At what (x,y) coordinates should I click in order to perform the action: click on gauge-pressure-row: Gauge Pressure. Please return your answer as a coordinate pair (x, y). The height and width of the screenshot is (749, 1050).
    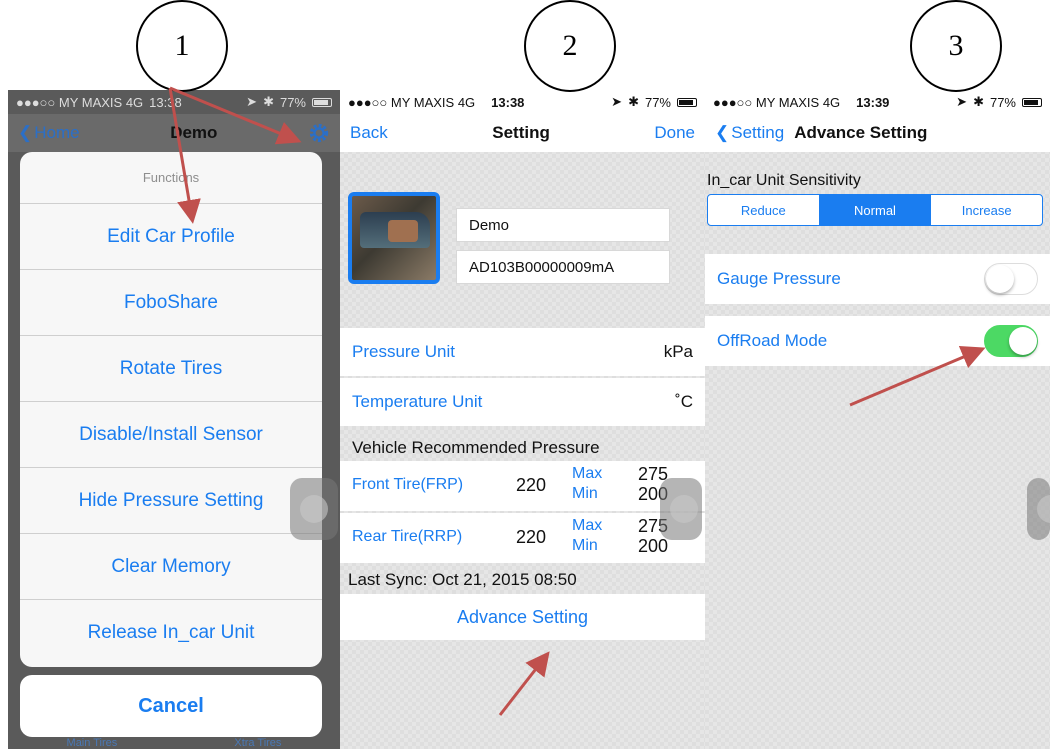
    Looking at the image, I should click on (877, 279).